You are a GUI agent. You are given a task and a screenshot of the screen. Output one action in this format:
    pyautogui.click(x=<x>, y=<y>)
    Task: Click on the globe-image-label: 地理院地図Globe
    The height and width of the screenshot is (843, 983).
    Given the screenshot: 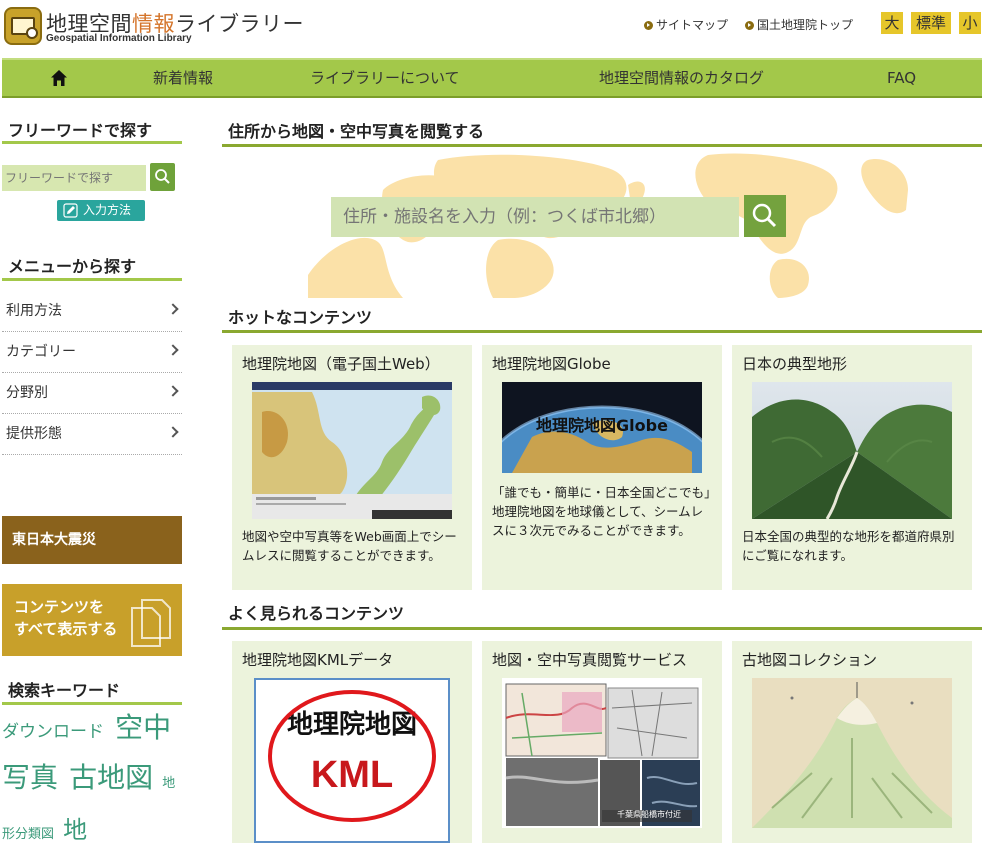 What is the action you would take?
    pyautogui.click(x=602, y=425)
    